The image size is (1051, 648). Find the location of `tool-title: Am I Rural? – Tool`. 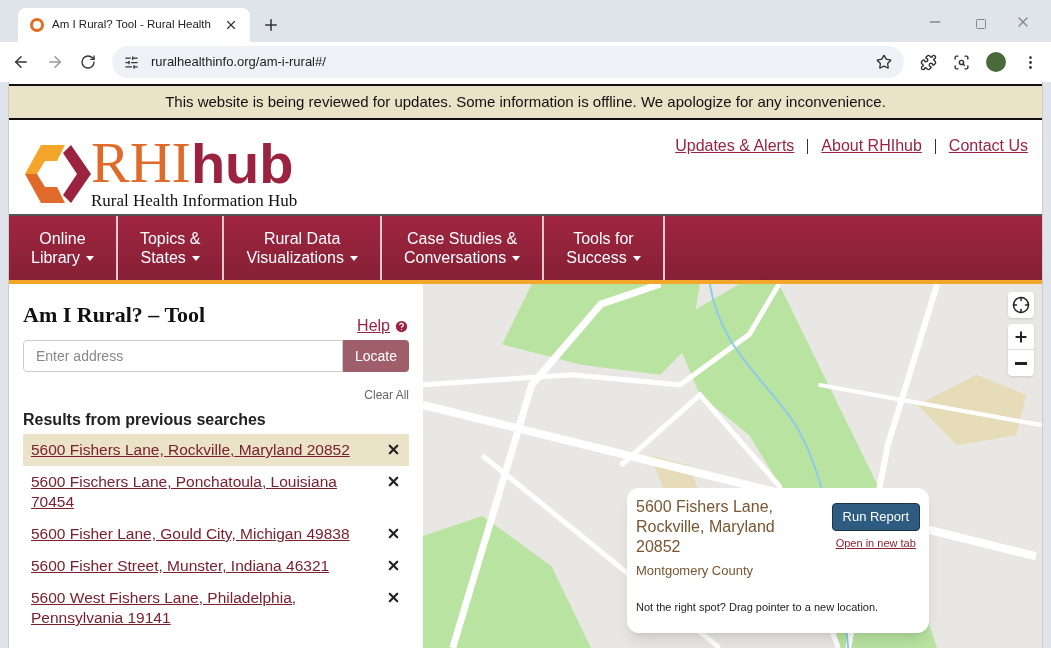

tool-title: Am I Rural? – Tool is located at coordinates (114, 315).